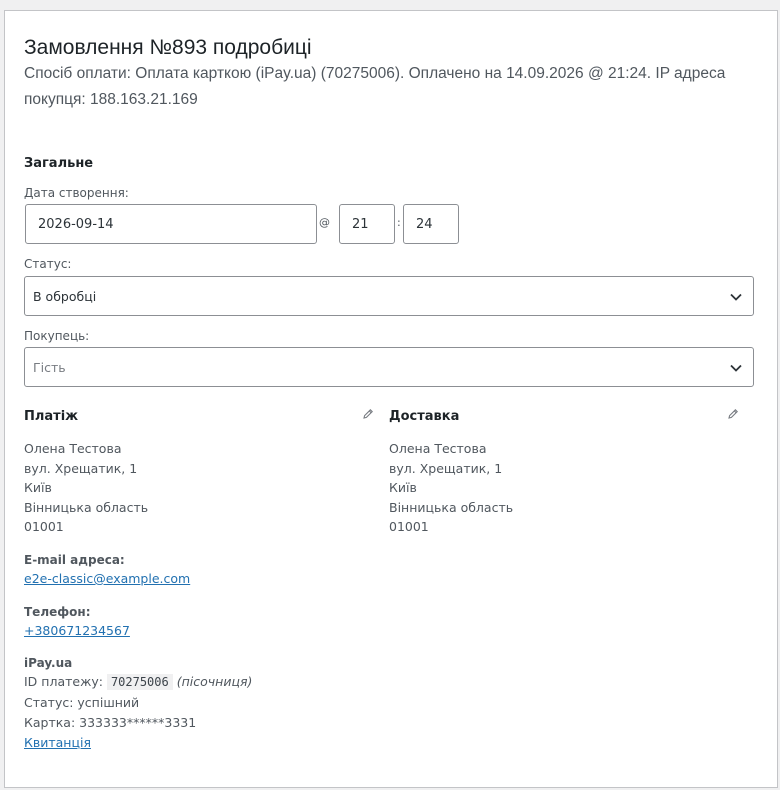  What do you see at coordinates (82, 702) in the screenshot?
I see `payment-status: Статус: успішний` at bounding box center [82, 702].